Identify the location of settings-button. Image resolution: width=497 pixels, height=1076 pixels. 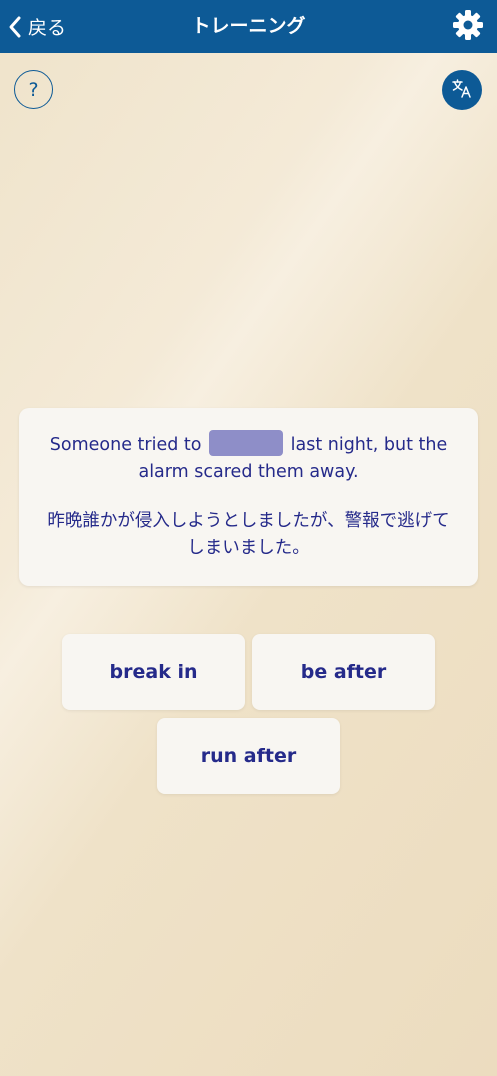
(468, 27).